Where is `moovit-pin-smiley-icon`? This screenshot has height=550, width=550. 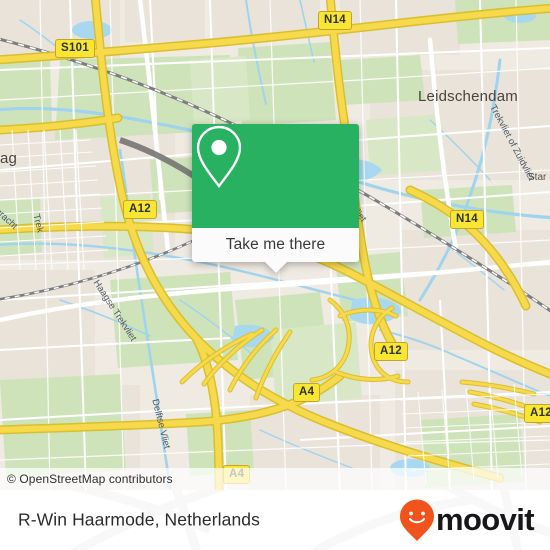 moovit-pin-smiley-icon is located at coordinates (416, 520).